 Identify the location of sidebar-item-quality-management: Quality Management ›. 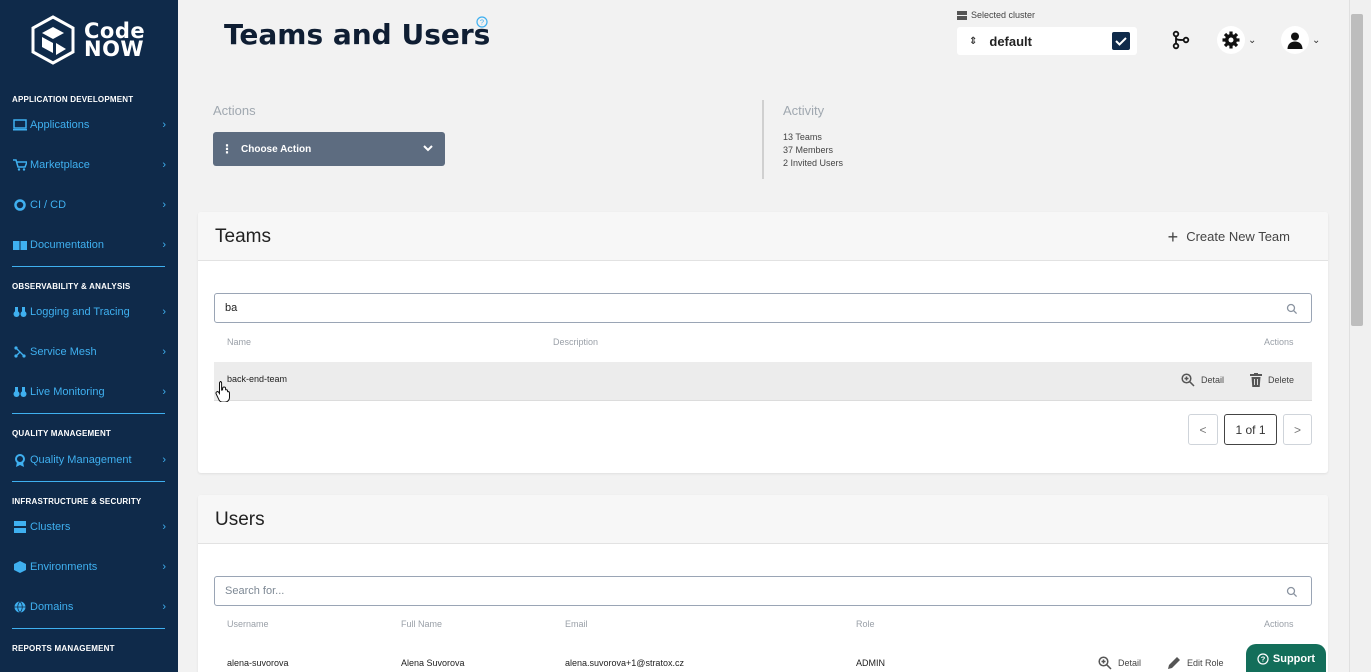
(89, 460).